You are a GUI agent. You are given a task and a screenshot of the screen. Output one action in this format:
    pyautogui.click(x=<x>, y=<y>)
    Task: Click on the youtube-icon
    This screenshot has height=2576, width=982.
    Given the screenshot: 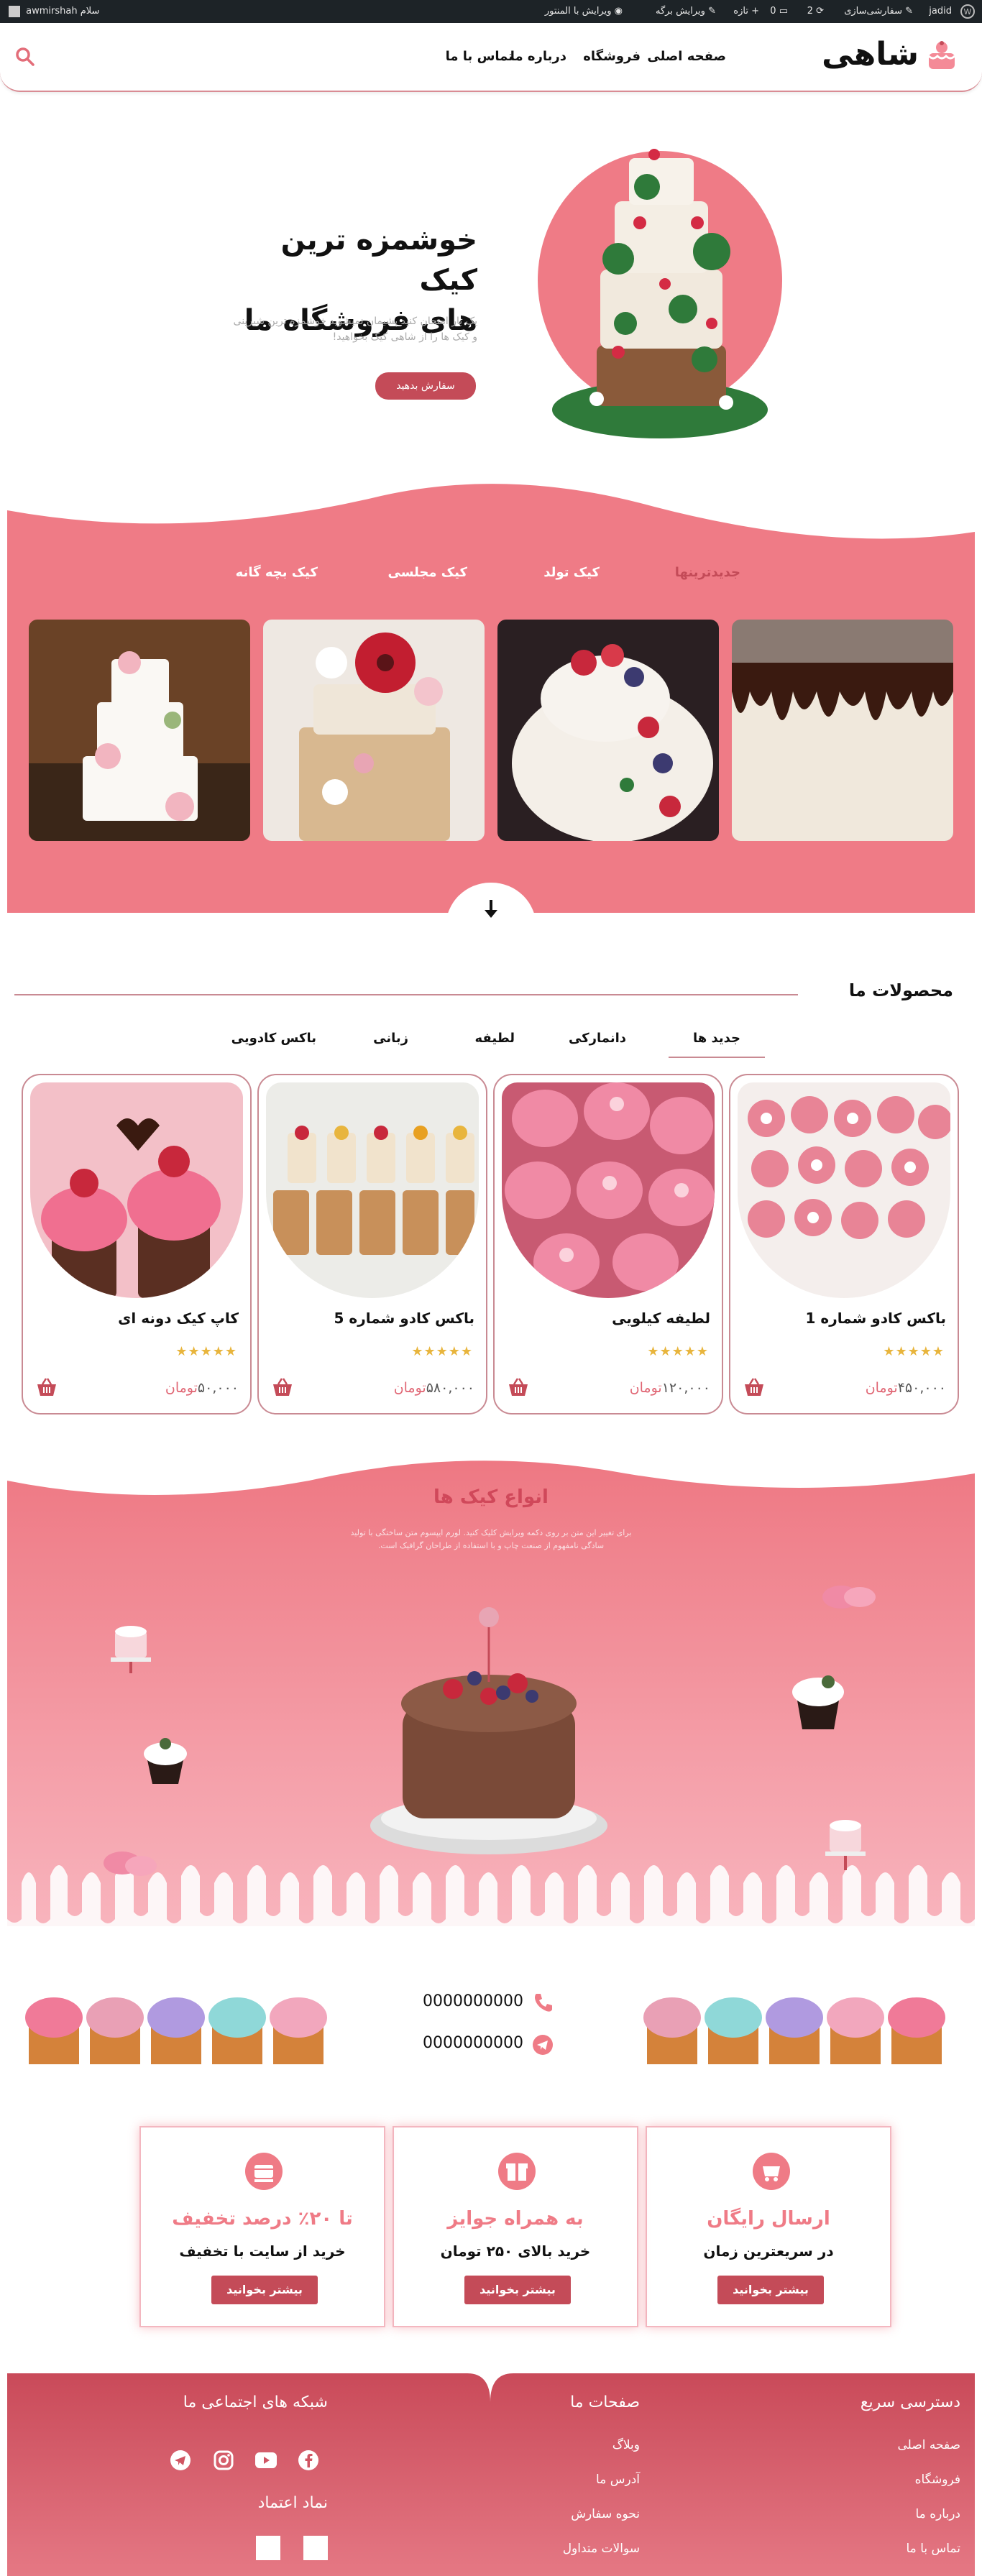 What is the action you would take?
    pyautogui.click(x=265, y=2460)
    